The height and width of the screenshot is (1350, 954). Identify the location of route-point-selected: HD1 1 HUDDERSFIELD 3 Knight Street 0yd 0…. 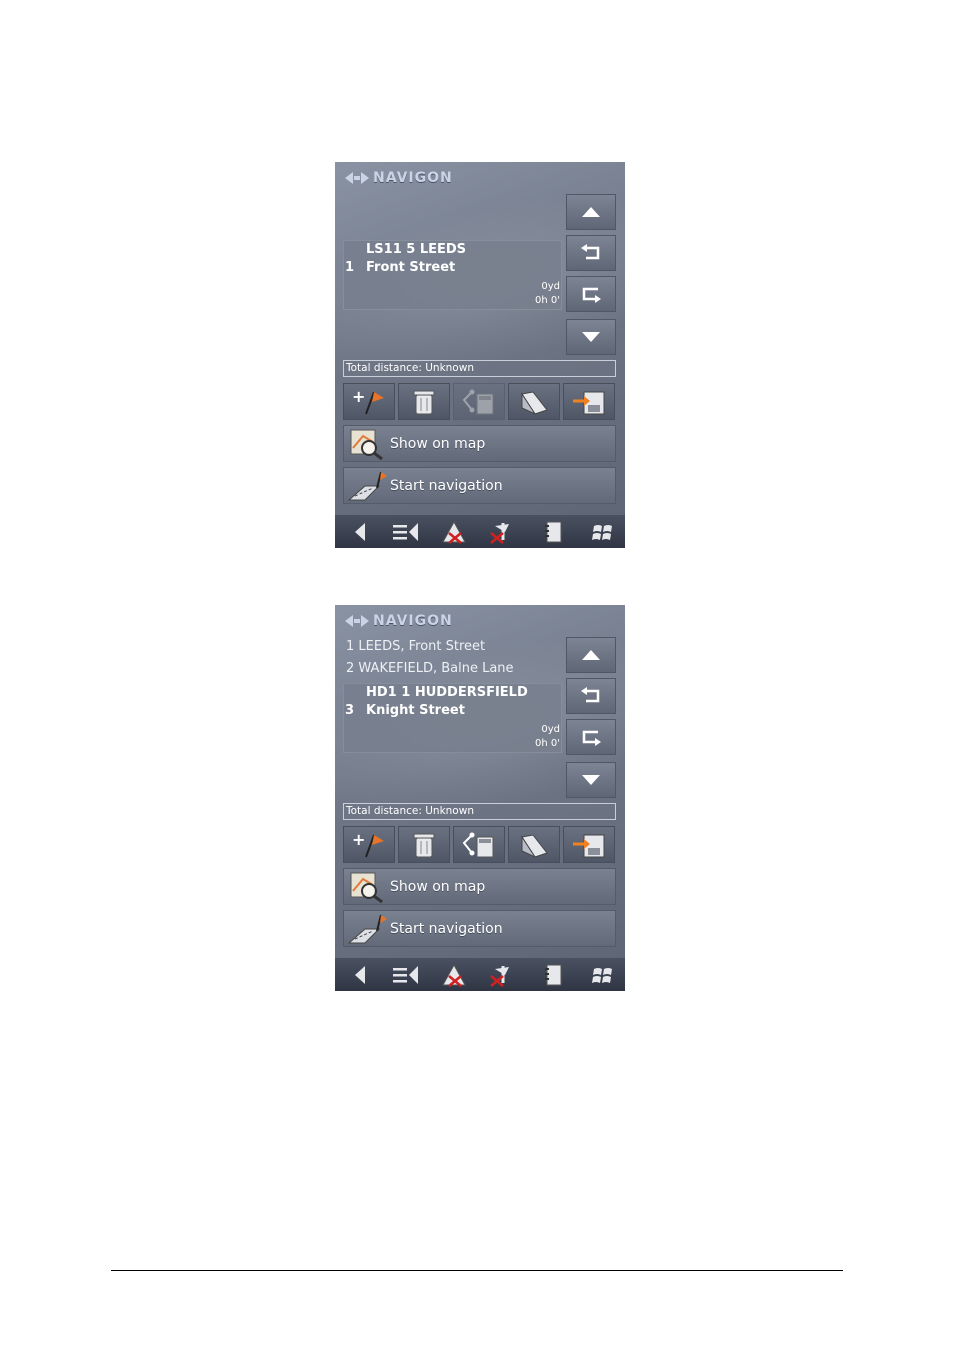
(452, 718).